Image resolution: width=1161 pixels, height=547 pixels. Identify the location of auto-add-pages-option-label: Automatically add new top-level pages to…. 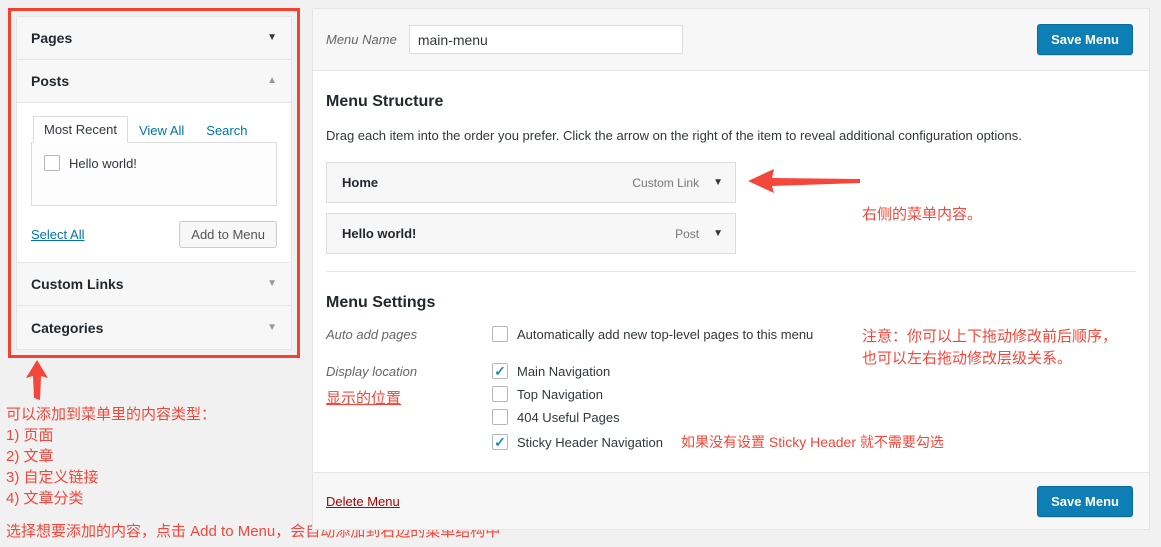
(665, 334).